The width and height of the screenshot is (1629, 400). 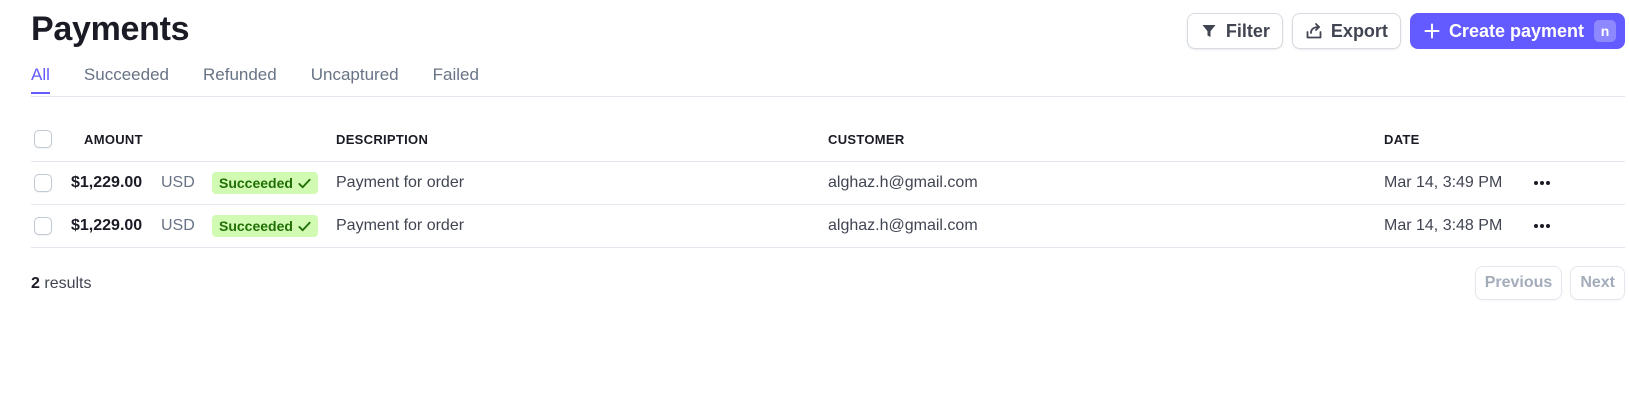 I want to click on filter-icon, so click(x=1209, y=31).